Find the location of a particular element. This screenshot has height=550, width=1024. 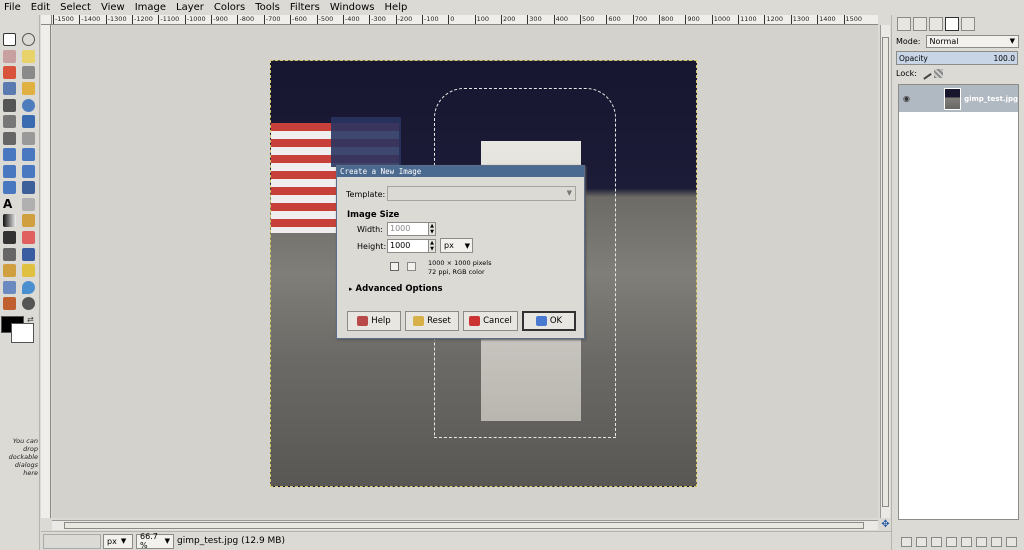

ellipse-select-tool-icon is located at coordinates (28, 39).